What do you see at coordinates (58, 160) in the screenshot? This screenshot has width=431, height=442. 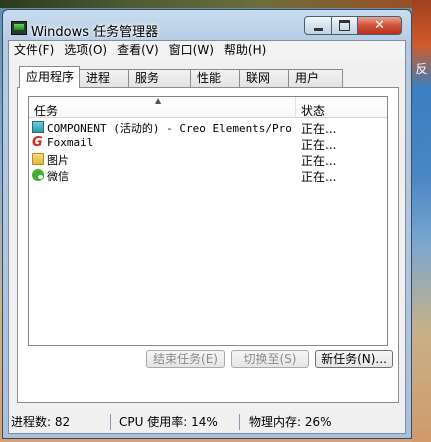 I see `task-name: 图片` at bounding box center [58, 160].